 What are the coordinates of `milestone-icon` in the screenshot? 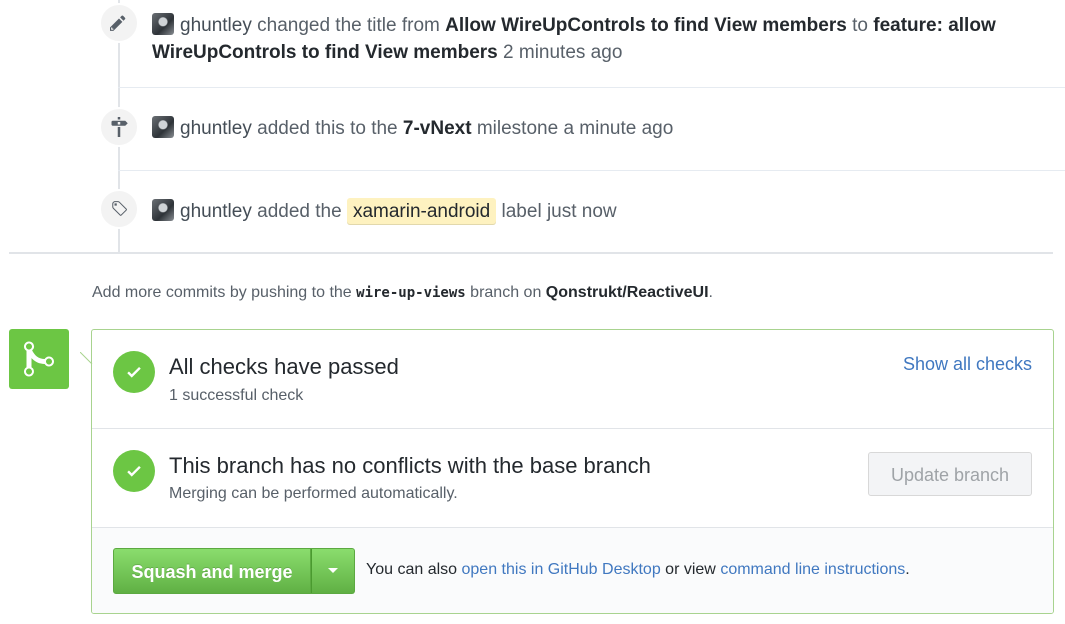 It's located at (119, 127).